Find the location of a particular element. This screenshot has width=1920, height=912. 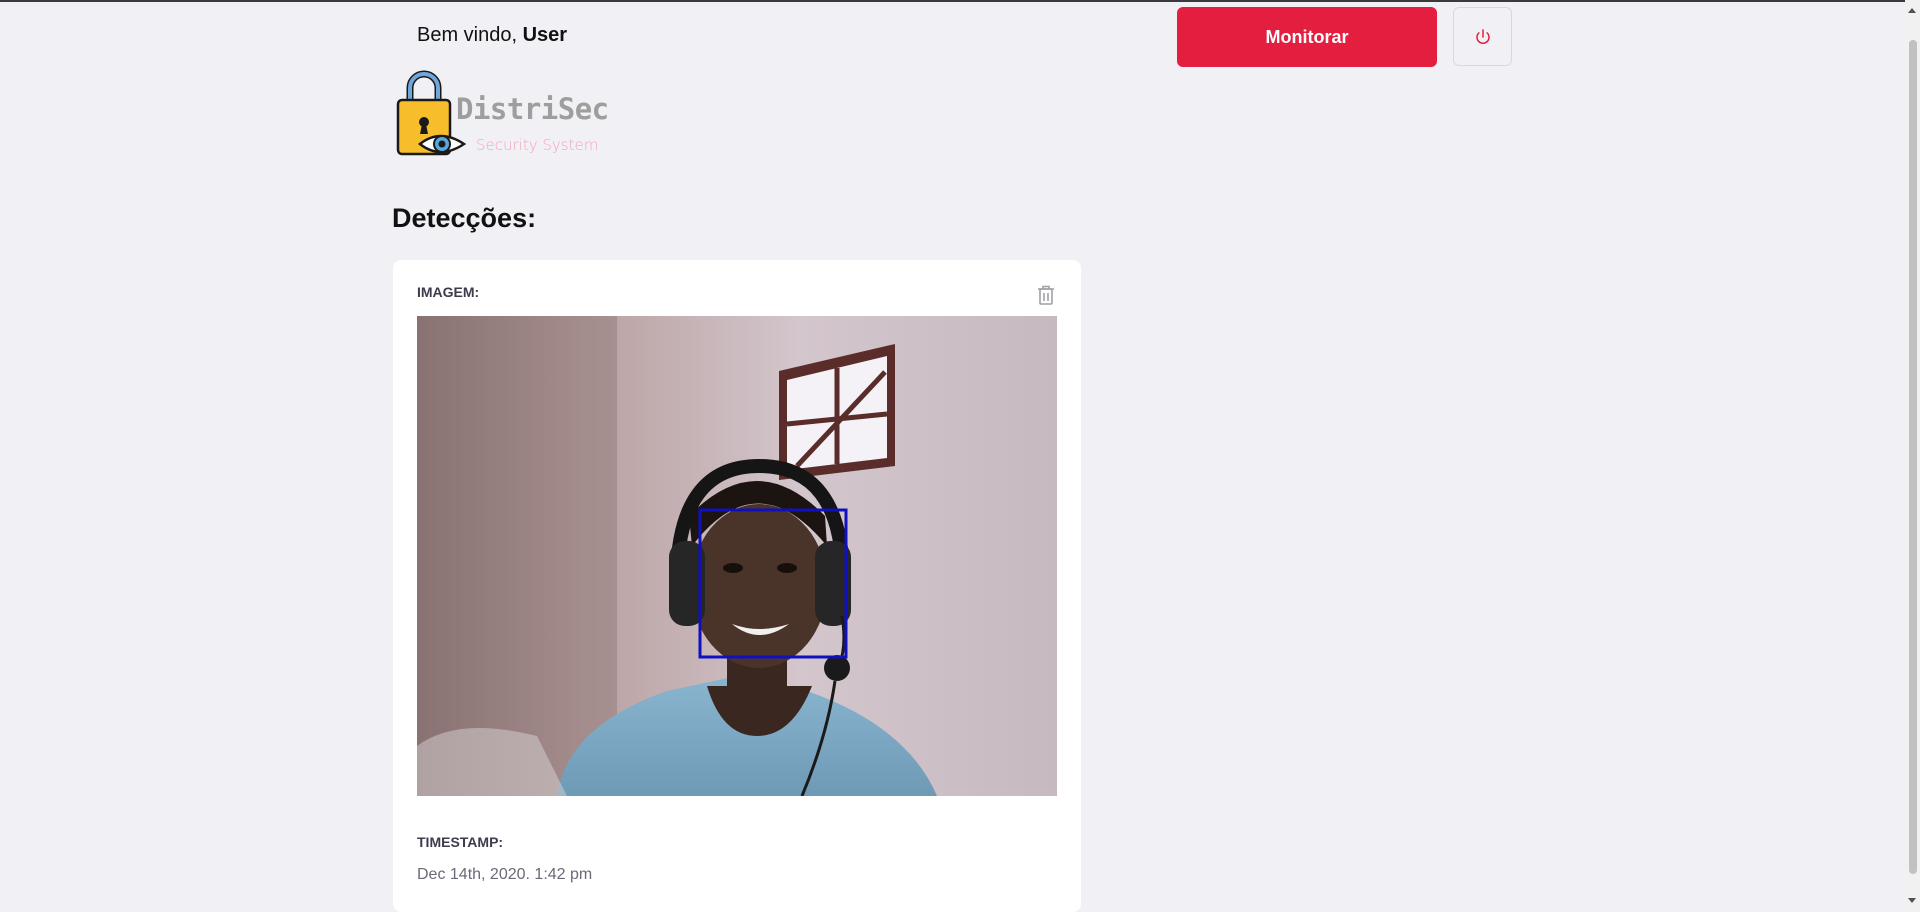

timestamp-value: Dec 14th, 2020. 1:42 pm is located at coordinates (505, 874).